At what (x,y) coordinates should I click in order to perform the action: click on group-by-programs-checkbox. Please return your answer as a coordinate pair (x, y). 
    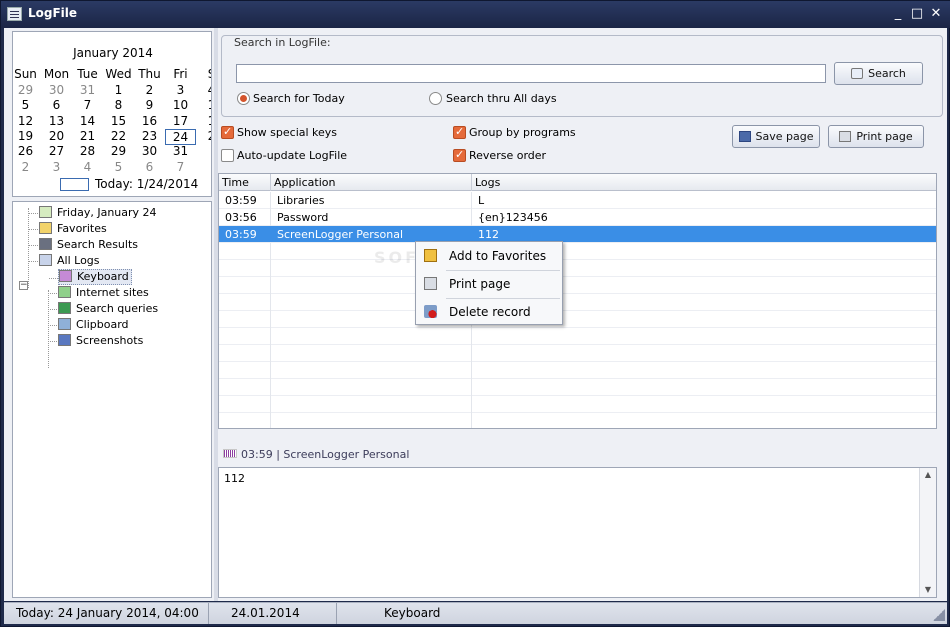
    Looking at the image, I should click on (459, 132).